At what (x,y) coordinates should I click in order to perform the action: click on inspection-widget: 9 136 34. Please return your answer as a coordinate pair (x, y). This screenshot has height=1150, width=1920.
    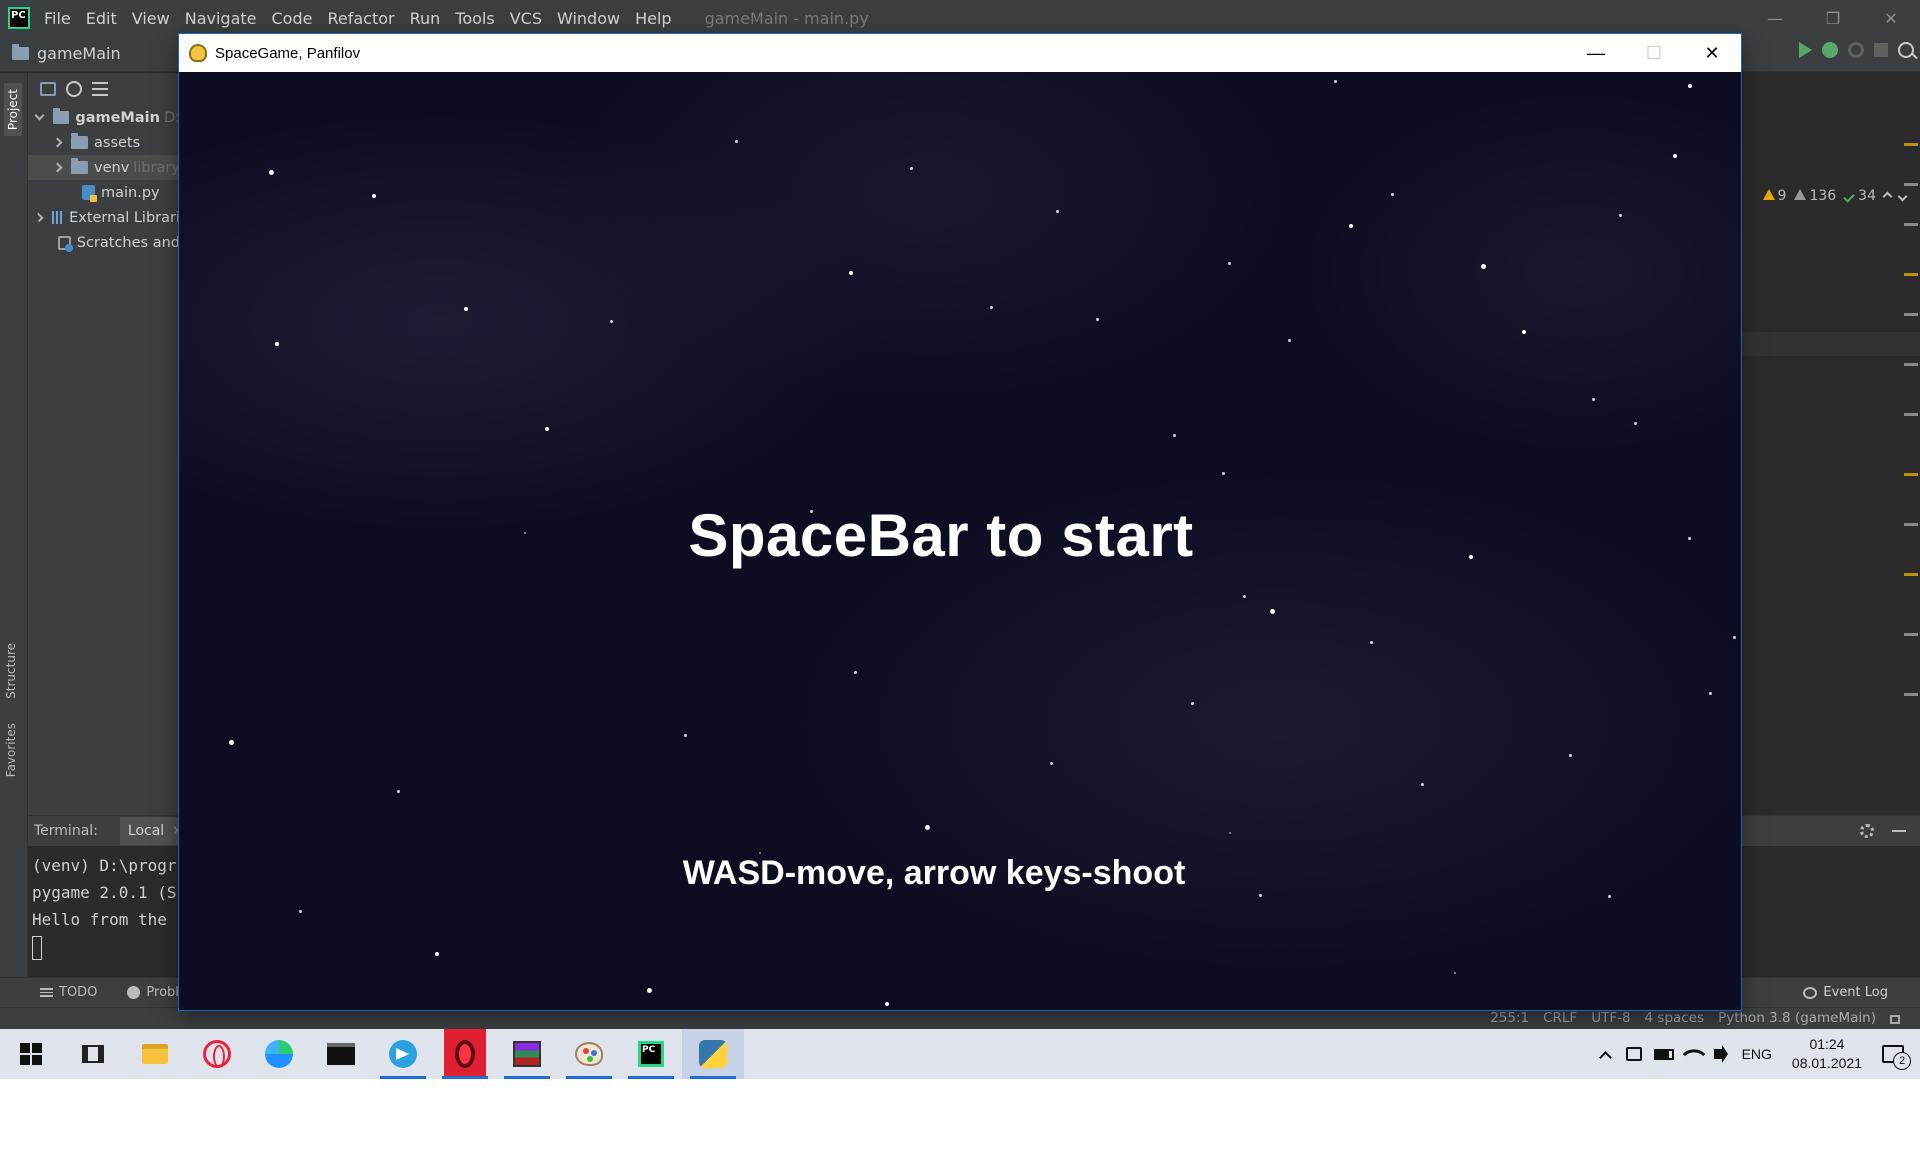
    Looking at the image, I should click on (1841, 196).